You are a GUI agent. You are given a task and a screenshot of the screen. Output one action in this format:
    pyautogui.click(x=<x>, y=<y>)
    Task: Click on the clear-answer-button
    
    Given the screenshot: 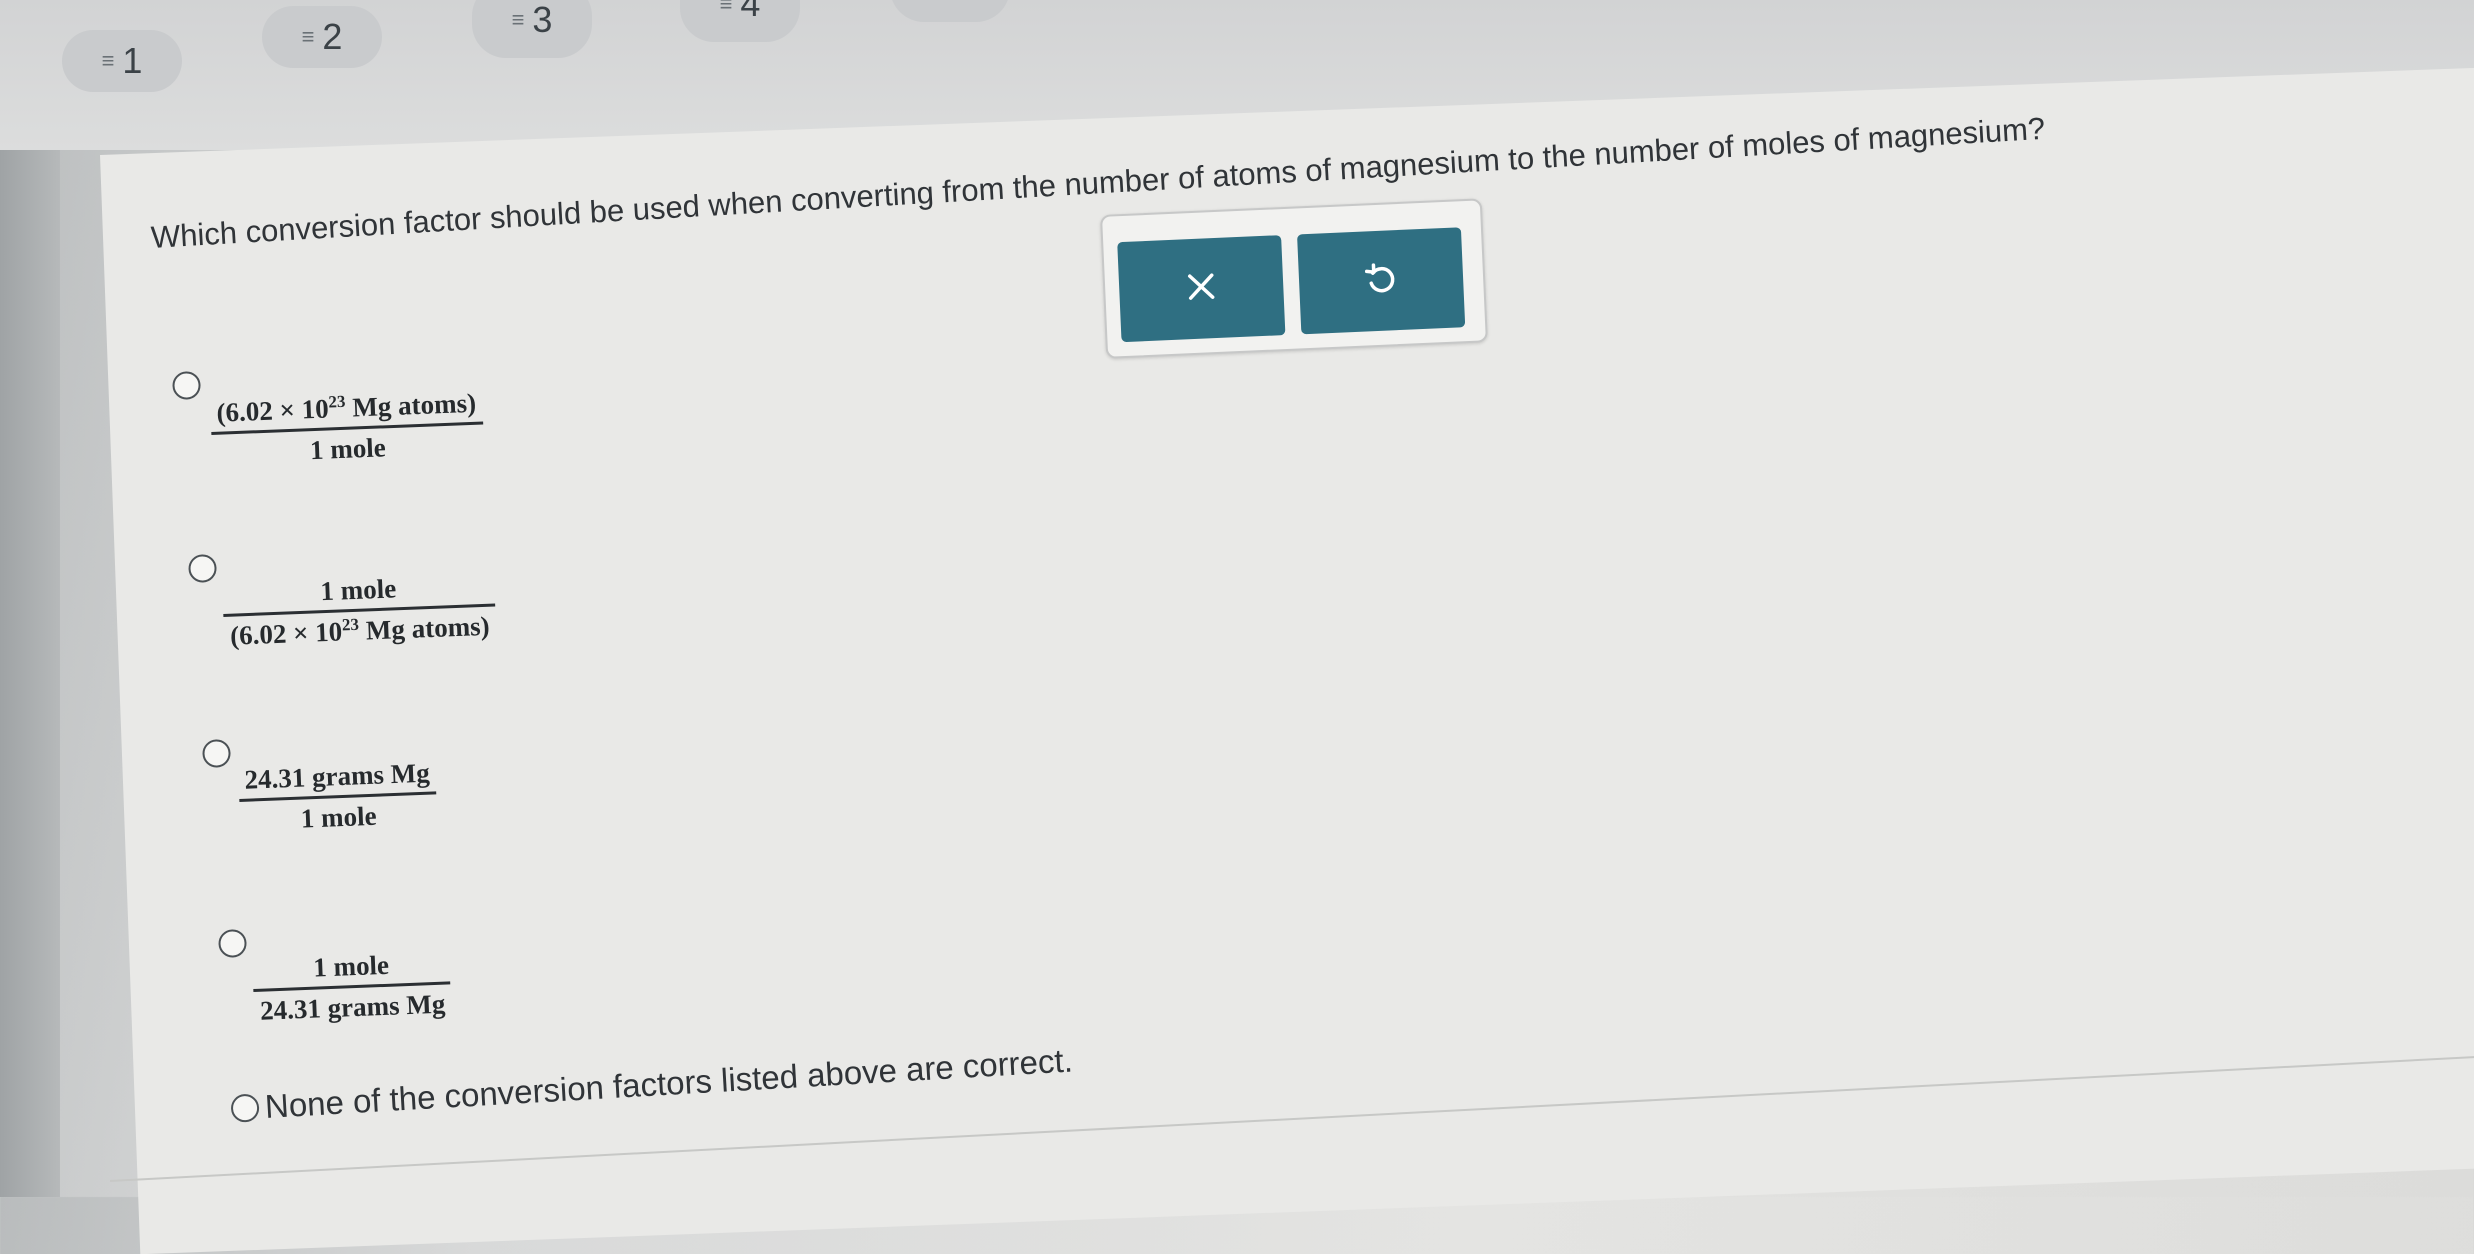 What is the action you would take?
    pyautogui.click(x=1201, y=289)
    